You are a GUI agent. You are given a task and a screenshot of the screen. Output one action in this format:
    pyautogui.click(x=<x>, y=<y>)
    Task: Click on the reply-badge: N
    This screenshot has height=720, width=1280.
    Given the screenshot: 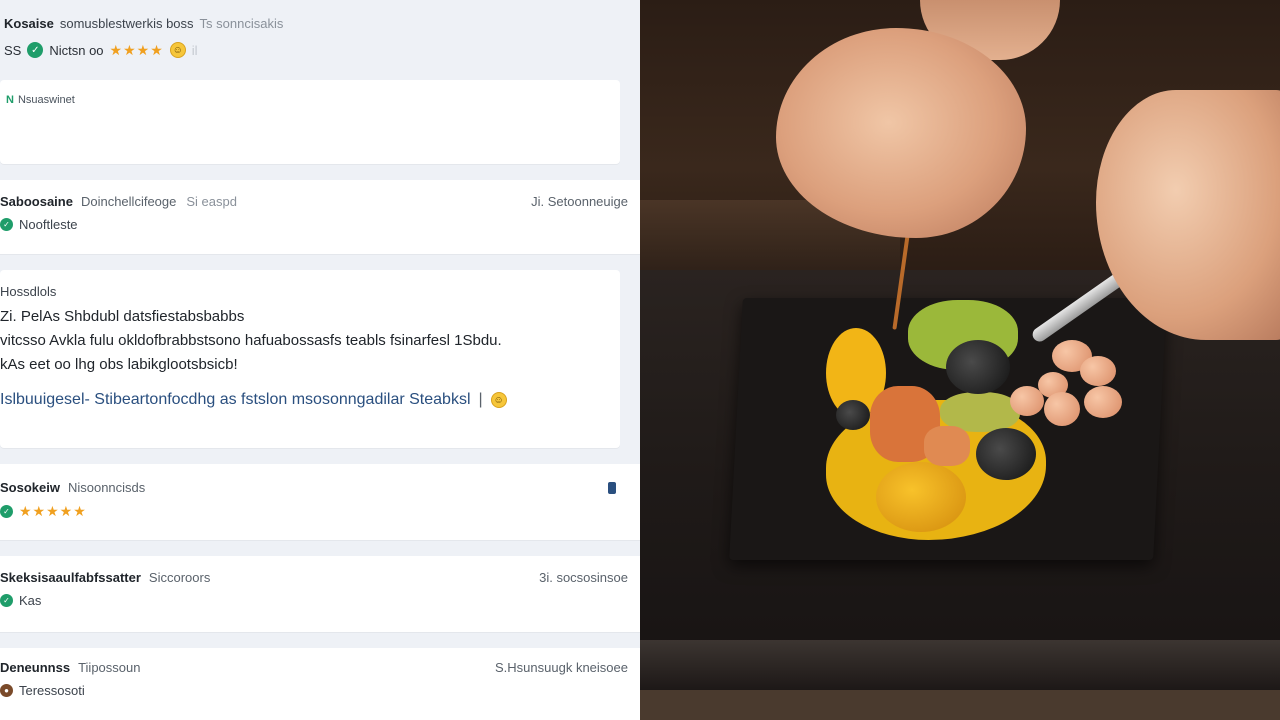 What is the action you would take?
    pyautogui.click(x=10, y=100)
    